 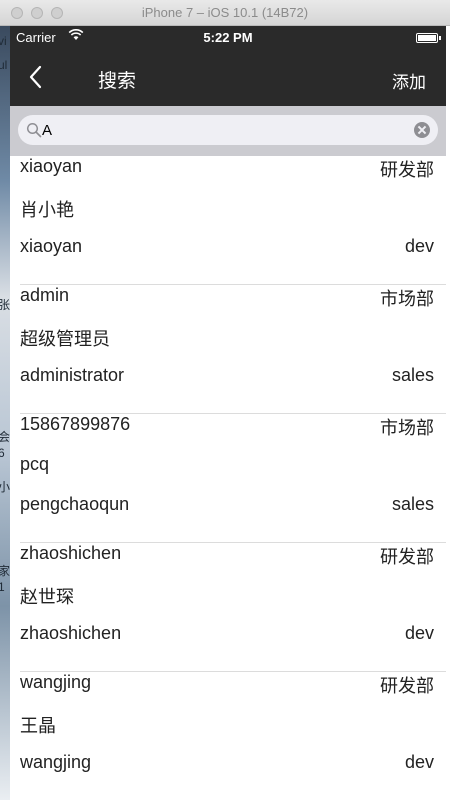 I want to click on page-title: 搜索, so click(x=117, y=81).